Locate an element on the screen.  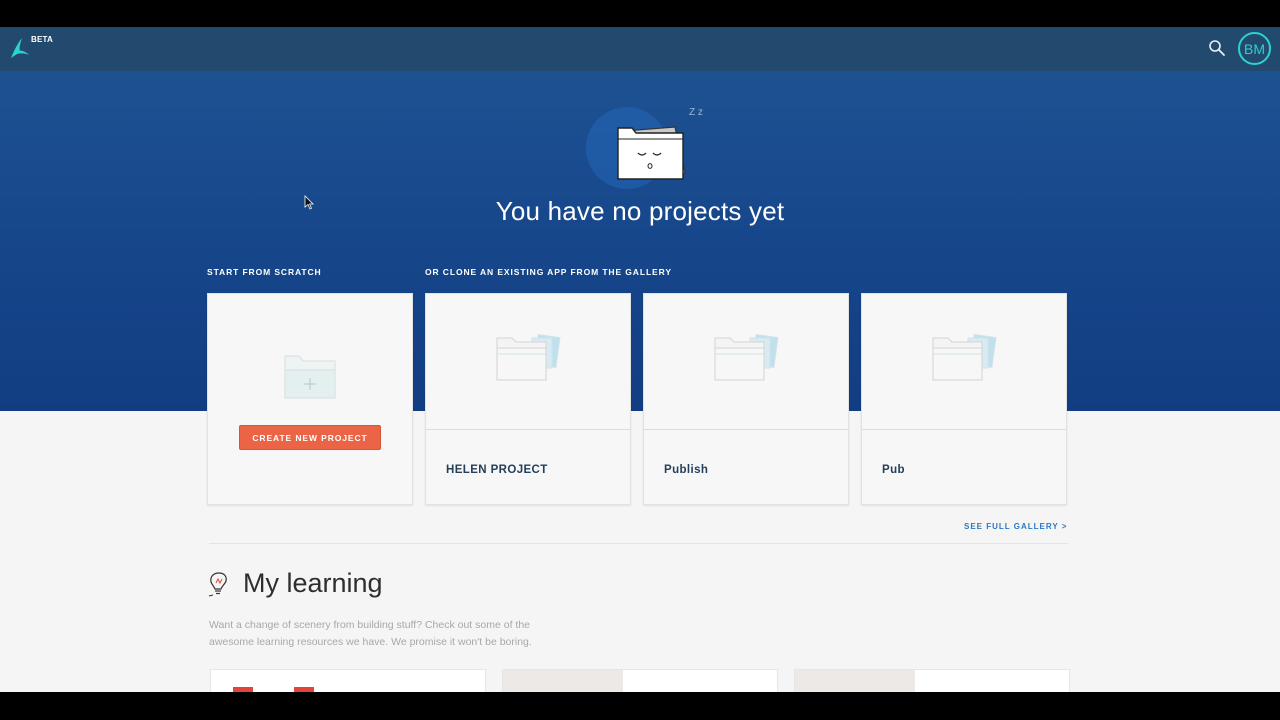
gallery-card-pub: Pub is located at coordinates (964, 399).